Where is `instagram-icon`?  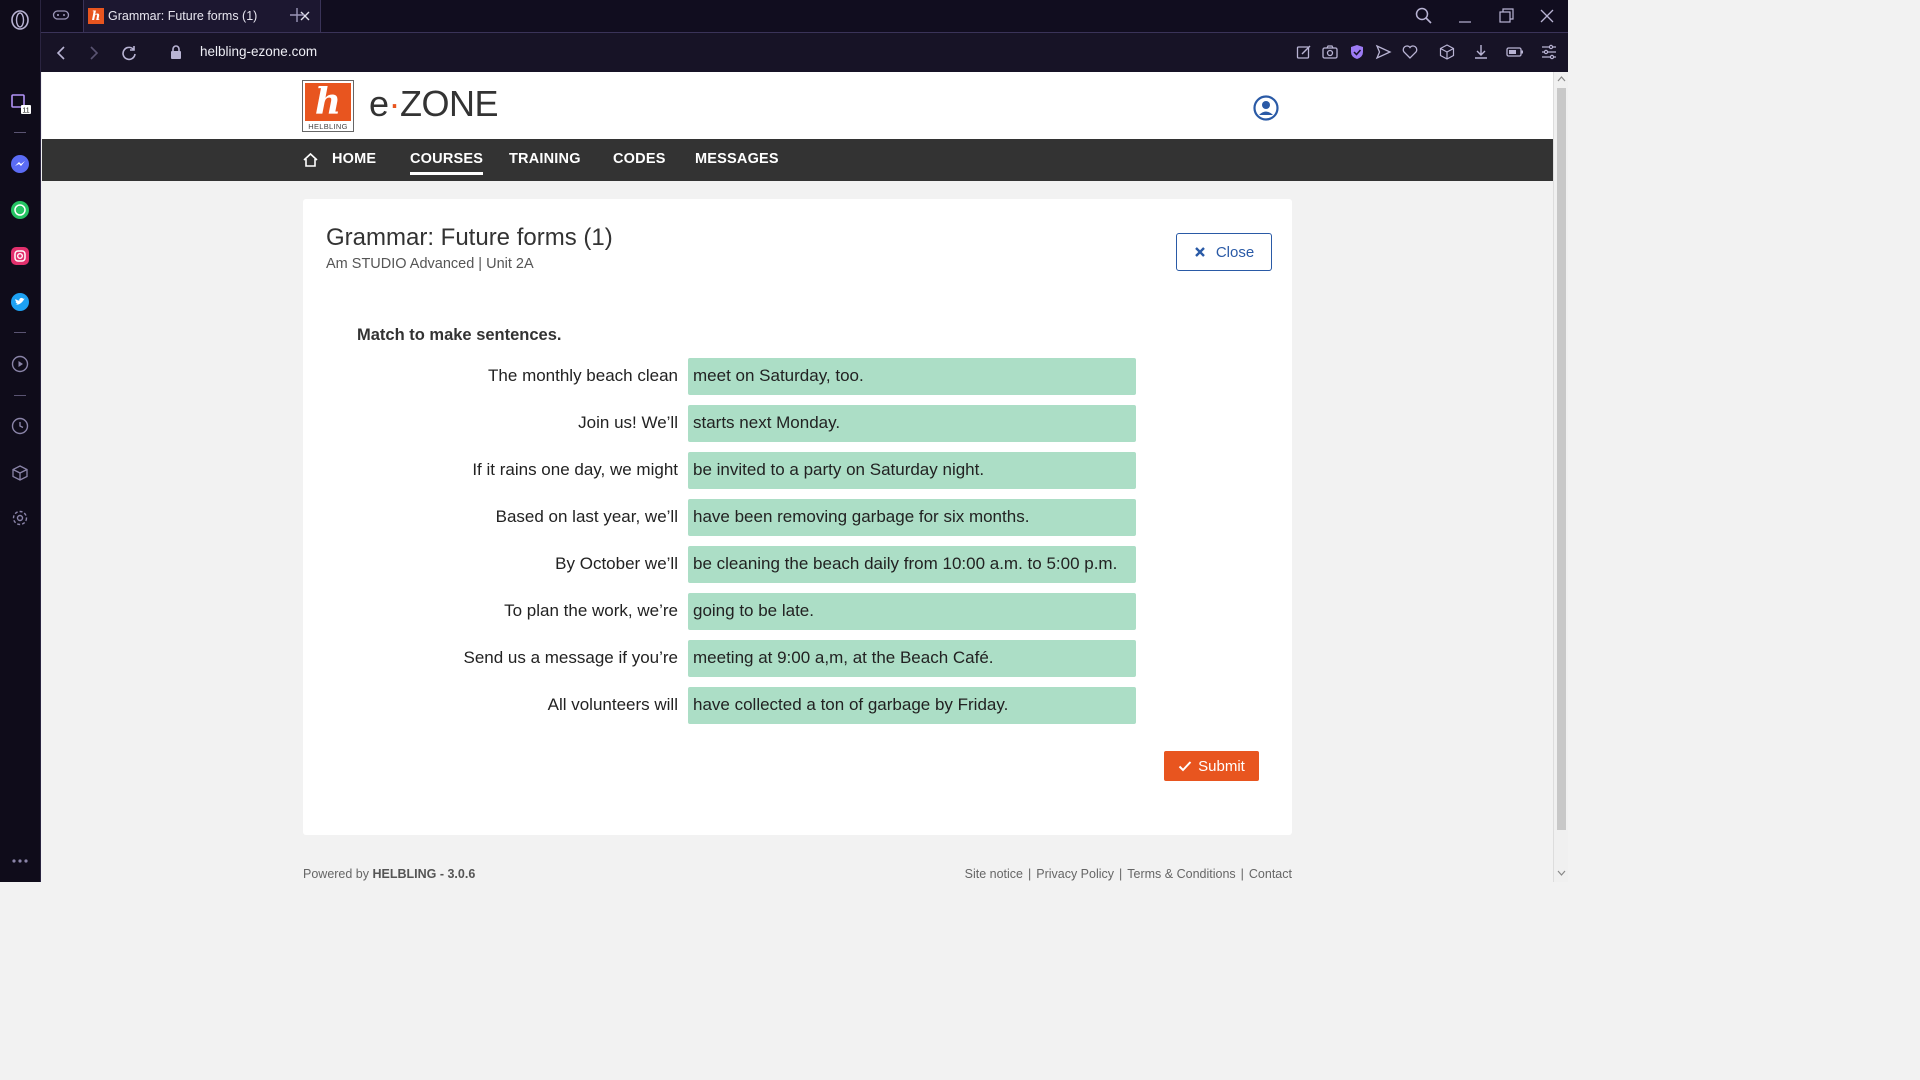
instagram-icon is located at coordinates (20, 256).